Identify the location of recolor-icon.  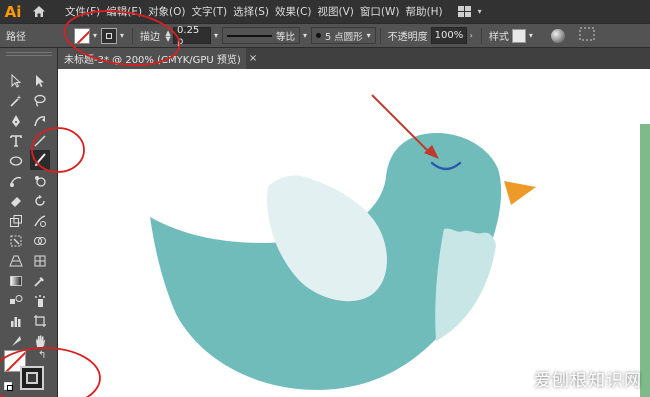
(557, 35).